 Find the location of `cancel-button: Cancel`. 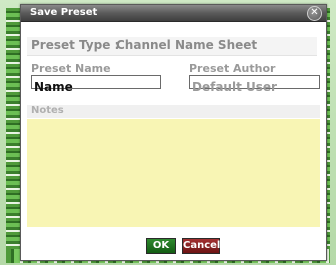

cancel-button: Cancel is located at coordinates (201, 246).